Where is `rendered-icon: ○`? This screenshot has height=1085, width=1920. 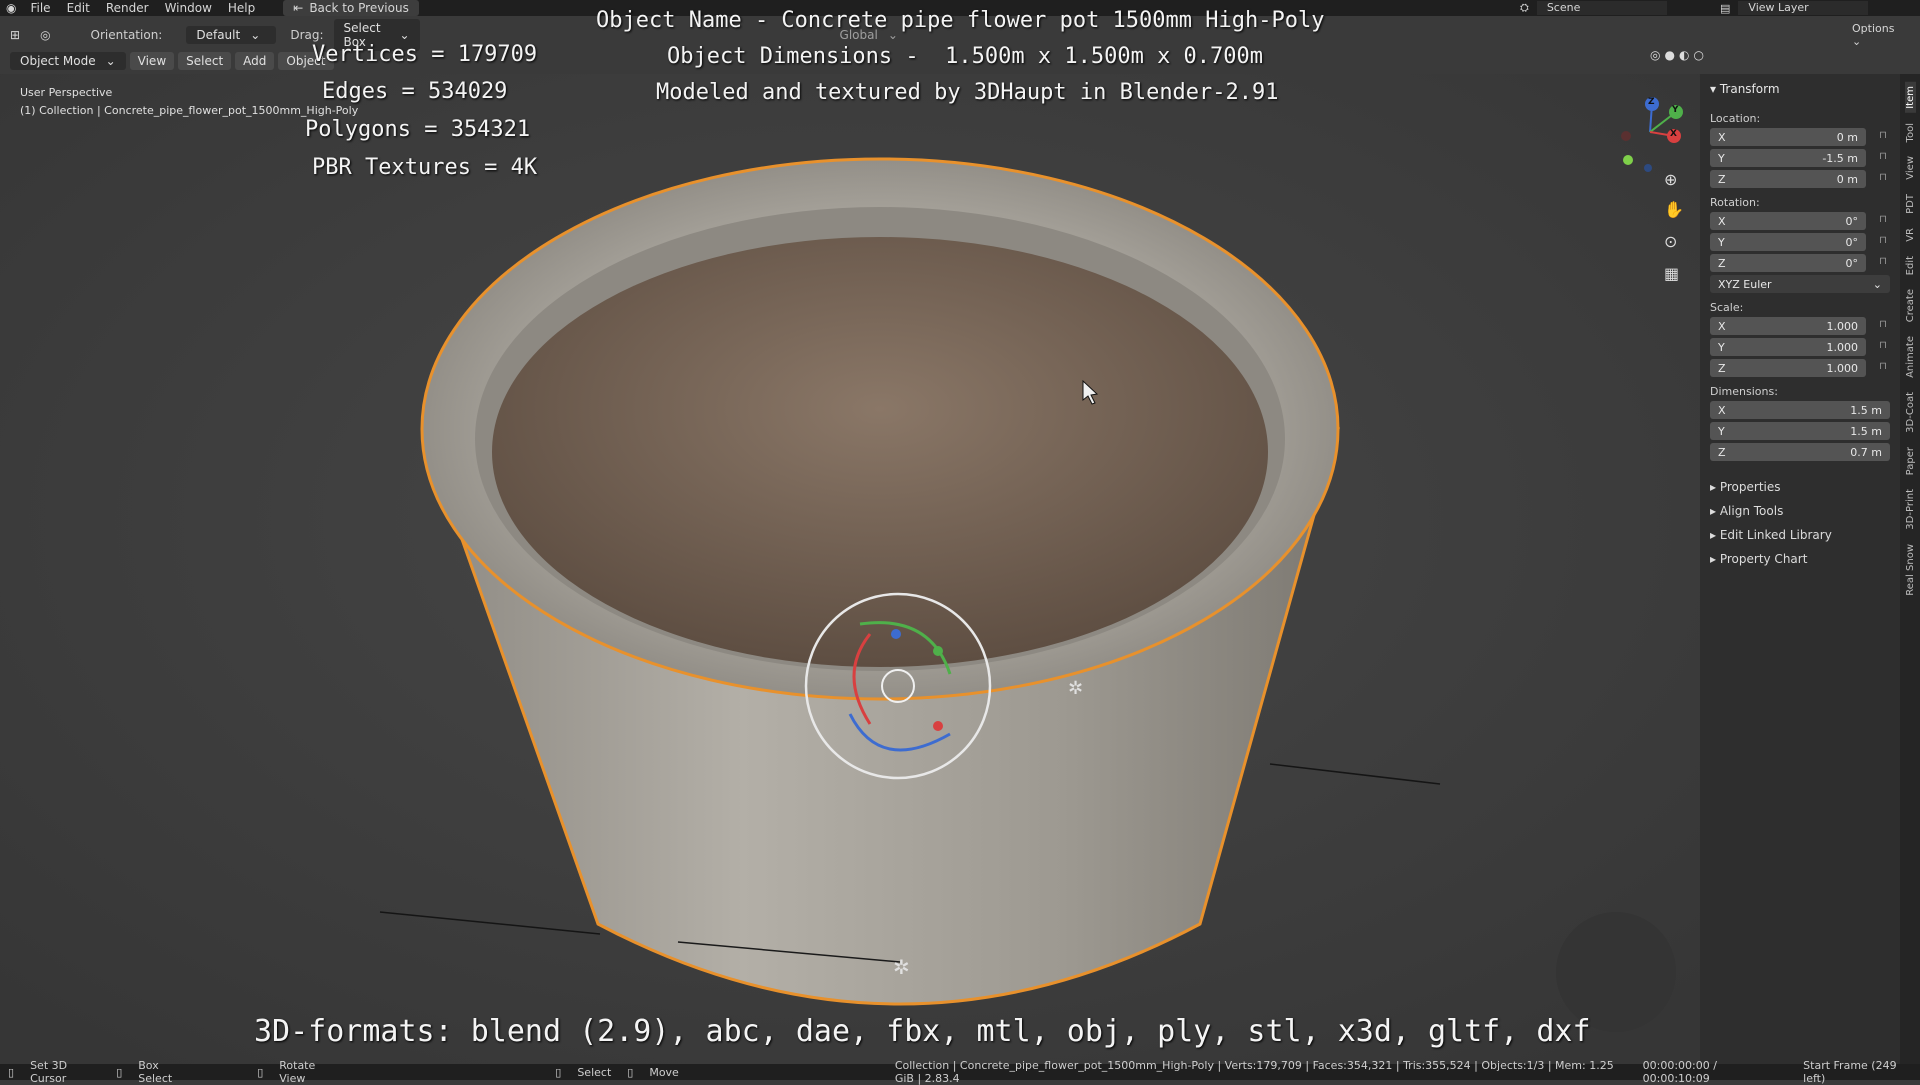
rendered-icon: ○ is located at coordinates (1698, 55).